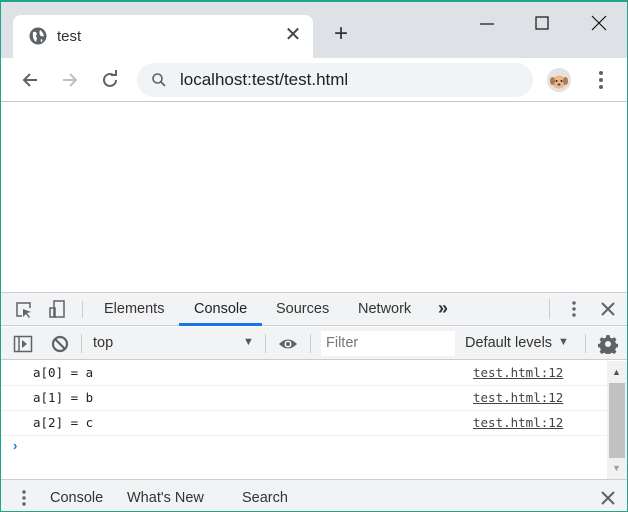  Describe the element at coordinates (601, 80) in the screenshot. I see `browser-menu-icon` at that location.